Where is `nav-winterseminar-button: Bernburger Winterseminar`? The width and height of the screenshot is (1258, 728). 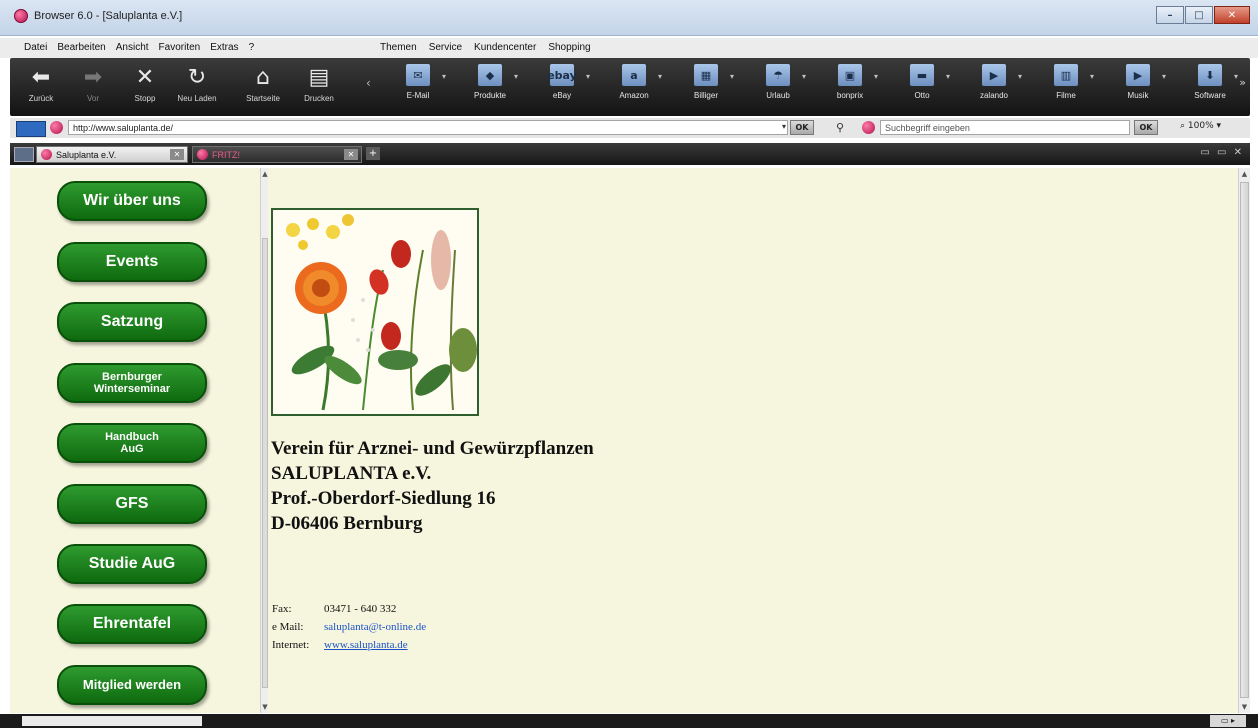
nav-winterseminar-button: Bernburger Winterseminar is located at coordinates (132, 383).